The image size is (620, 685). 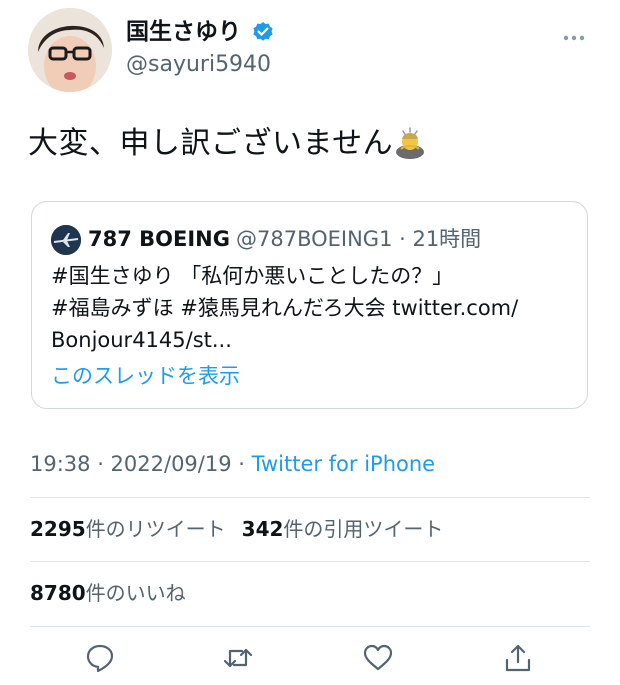 I want to click on author-avatar, so click(x=70, y=50).